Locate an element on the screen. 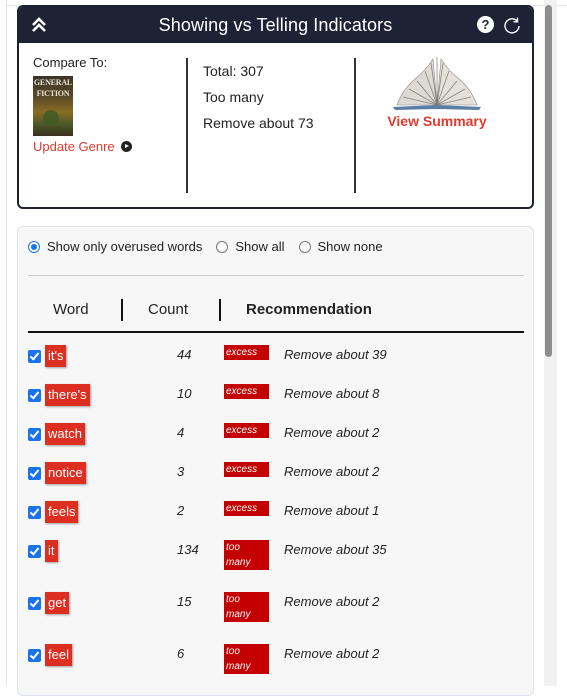 This screenshot has width=567, height=696. column-header-recommendation: Recommendation is located at coordinates (309, 309).